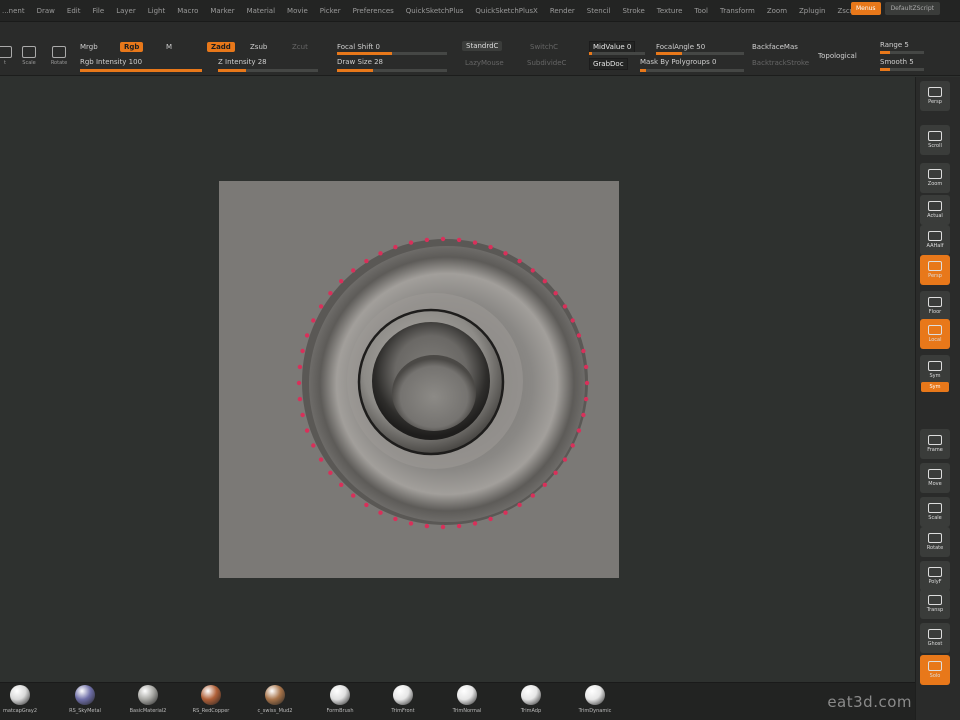 The image size is (960, 720). I want to click on standard-brush-button: StandrdC, so click(482, 46).